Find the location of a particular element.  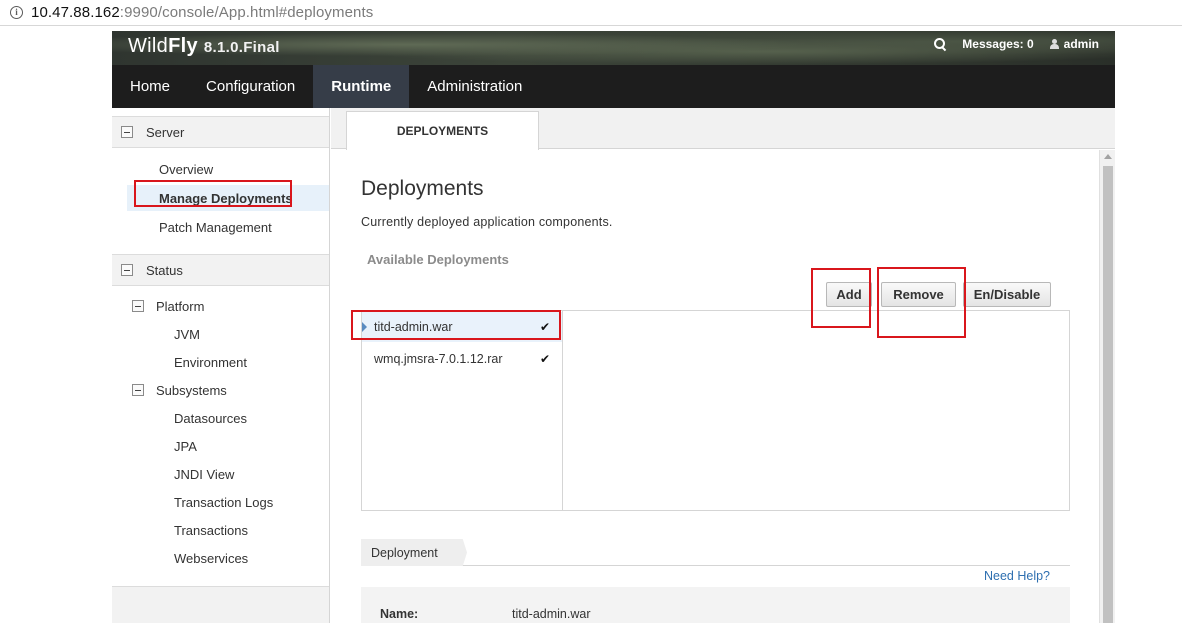

page-title: Deployments is located at coordinates (422, 188).